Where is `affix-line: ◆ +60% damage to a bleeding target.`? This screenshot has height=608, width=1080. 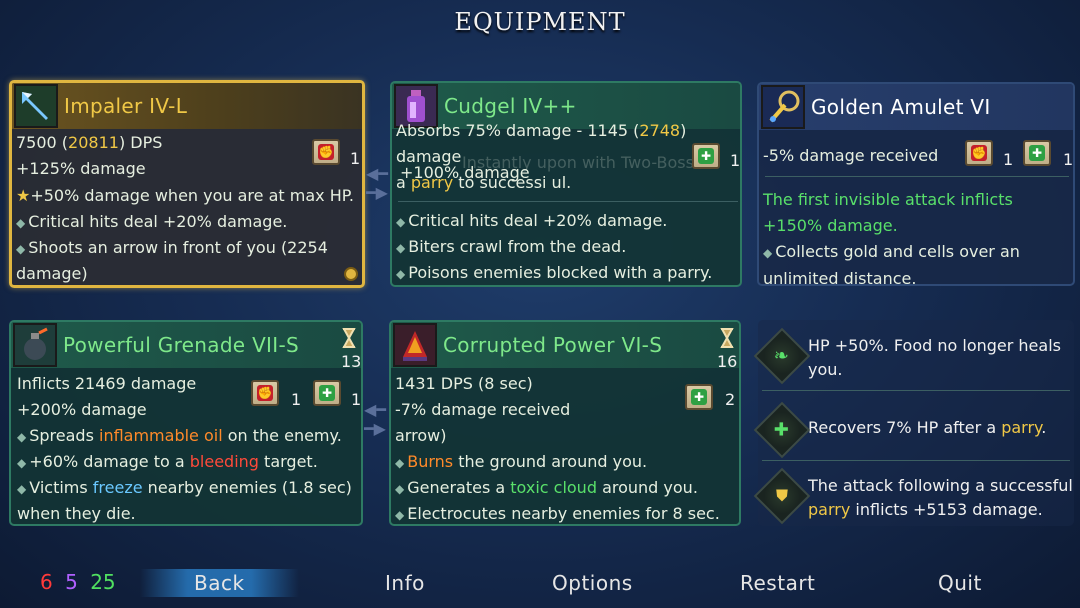 affix-line: ◆ +60% damage to a bleeding target. is located at coordinates (167, 461).